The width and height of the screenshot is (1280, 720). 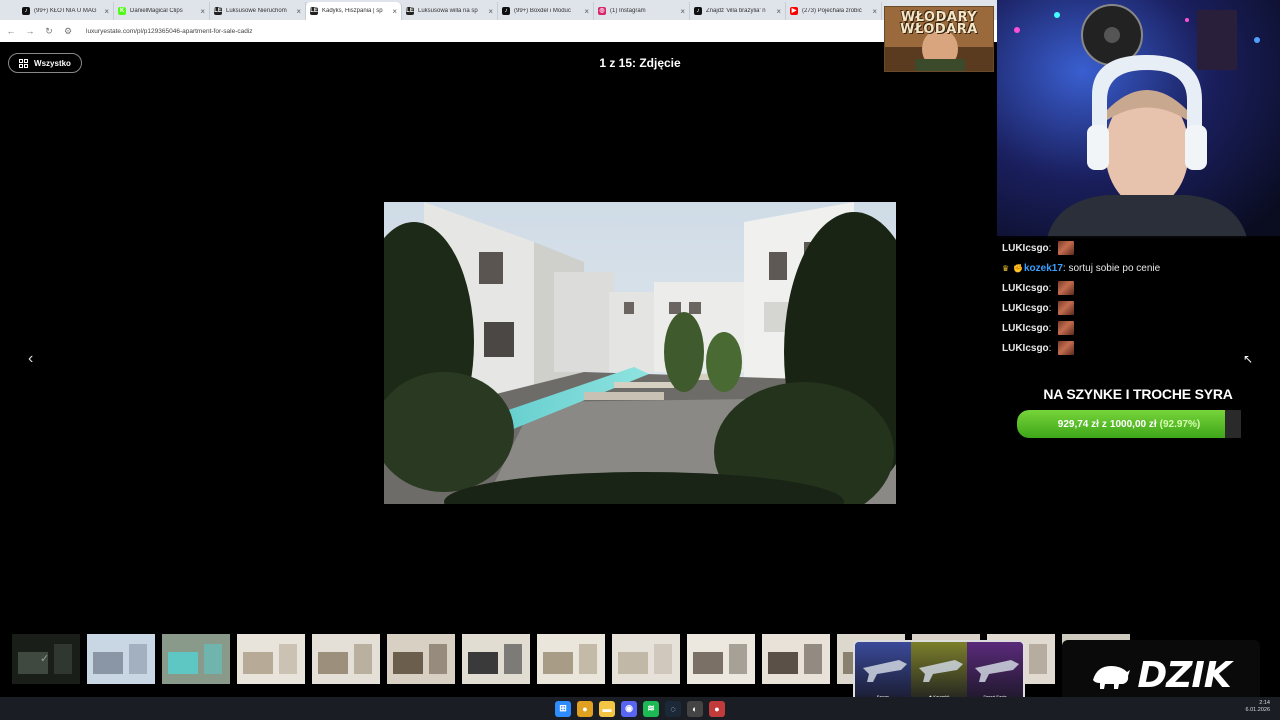 I want to click on windows-start-icon: ⊞, so click(x=563, y=708).